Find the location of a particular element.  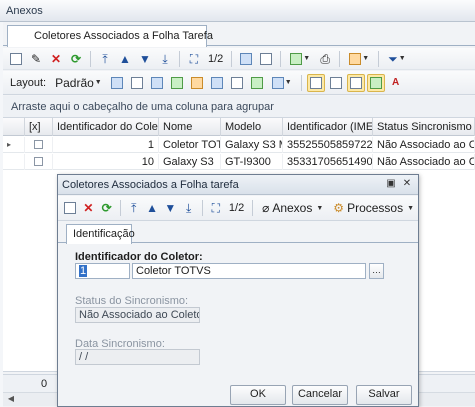

identificador-label: Identificador do Coletor: is located at coordinates (139, 257).